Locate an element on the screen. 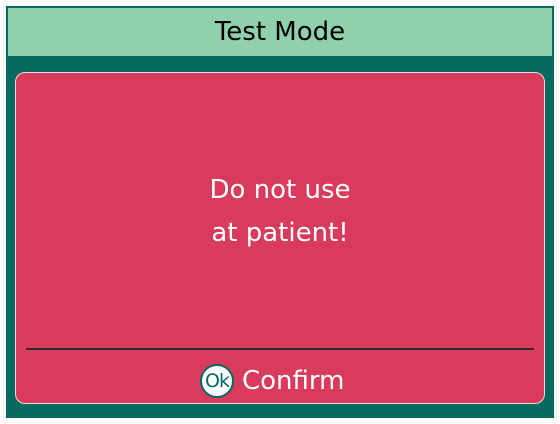  confirm-button: Ok Confirm is located at coordinates (285, 381).